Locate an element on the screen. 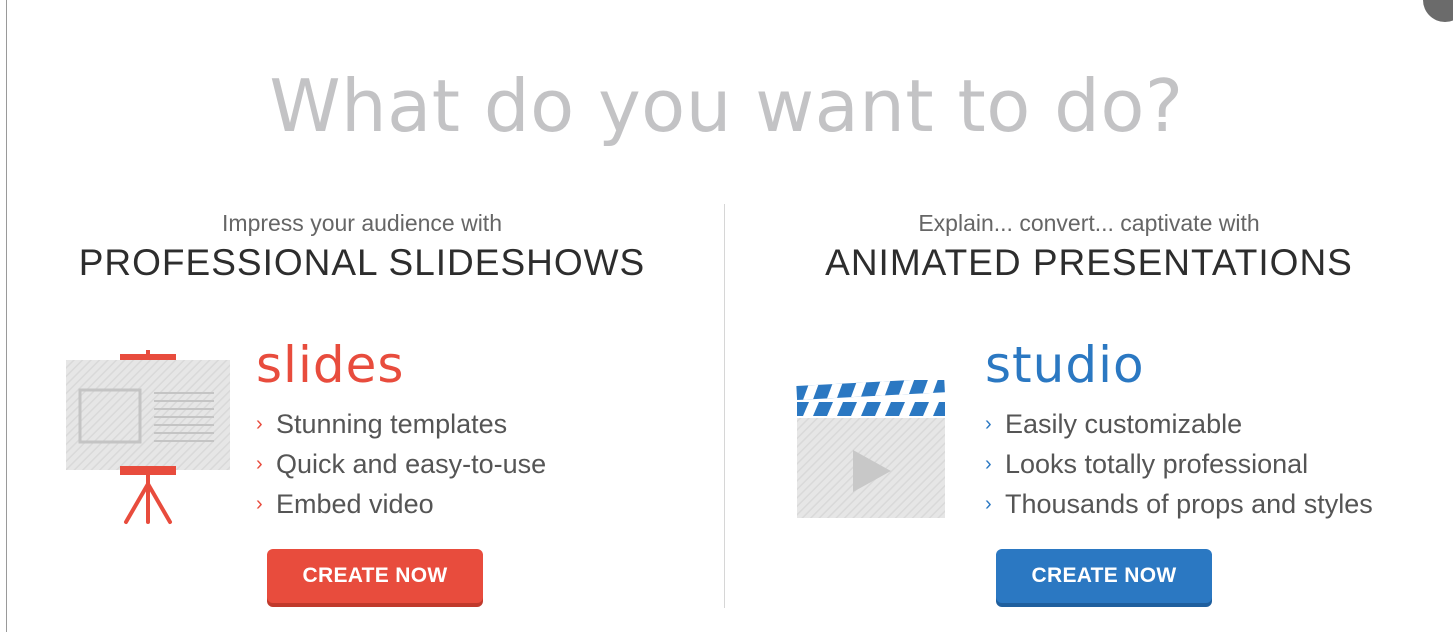  slides-brand: slides is located at coordinates (330, 365).